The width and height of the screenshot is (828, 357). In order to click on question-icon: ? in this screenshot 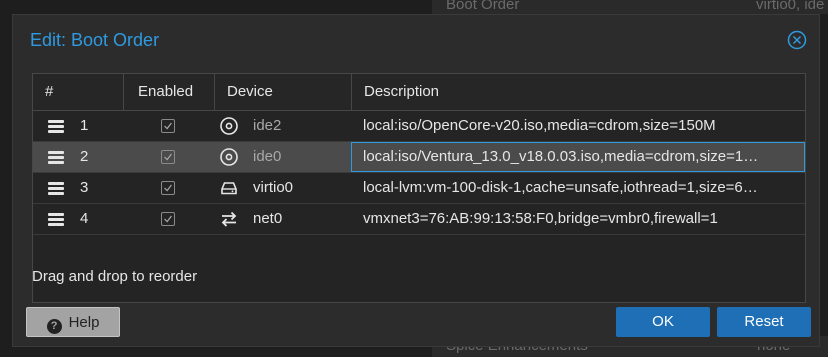, I will do `click(54, 326)`.